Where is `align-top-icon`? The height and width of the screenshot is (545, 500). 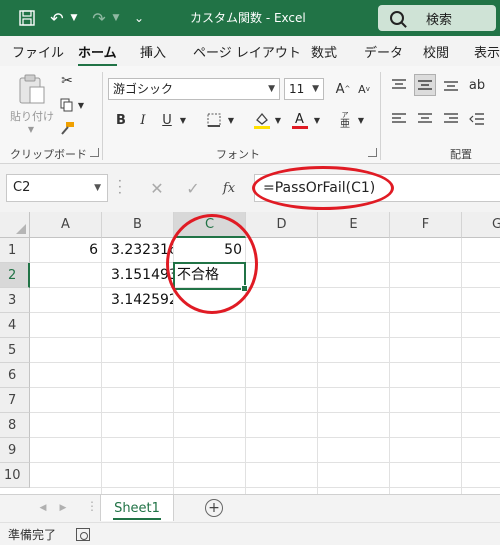 align-top-icon is located at coordinates (399, 85).